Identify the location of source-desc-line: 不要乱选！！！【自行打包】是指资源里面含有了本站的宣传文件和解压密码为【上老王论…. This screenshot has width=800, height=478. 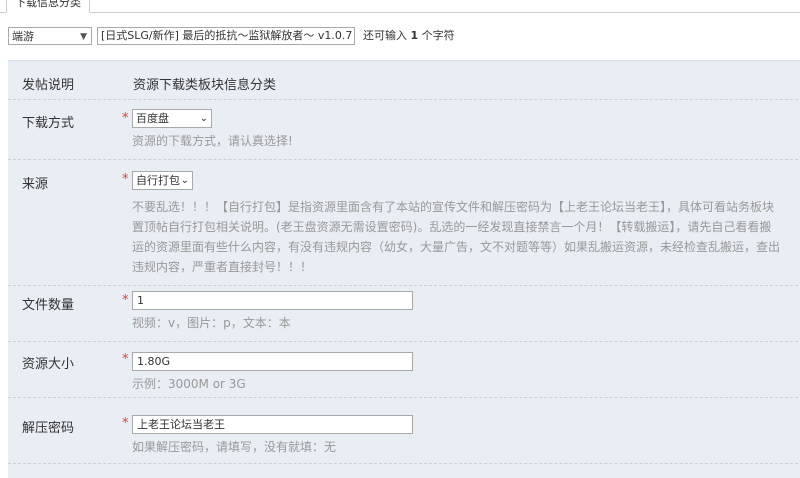
(453, 207).